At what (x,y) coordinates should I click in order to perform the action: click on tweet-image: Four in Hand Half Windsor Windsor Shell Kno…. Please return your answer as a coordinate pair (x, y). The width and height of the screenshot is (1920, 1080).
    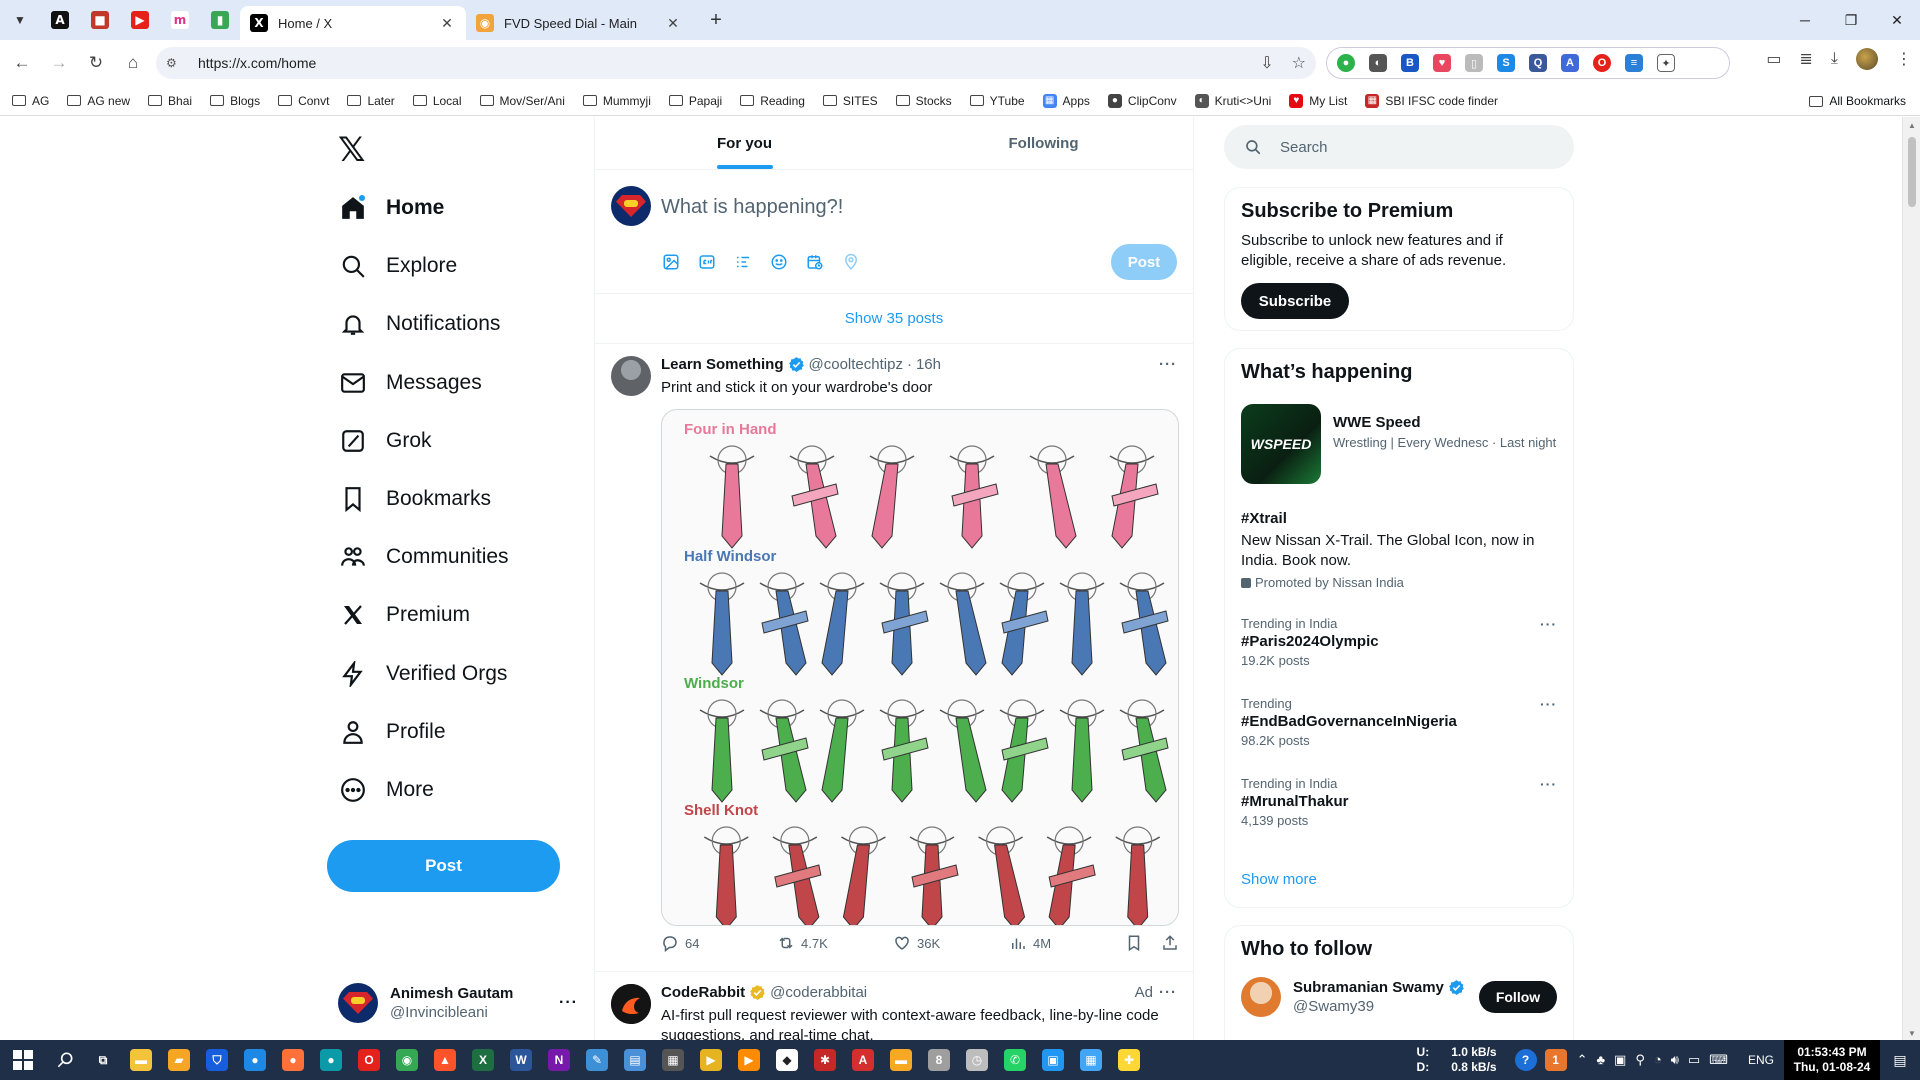
    Looking at the image, I should click on (920, 667).